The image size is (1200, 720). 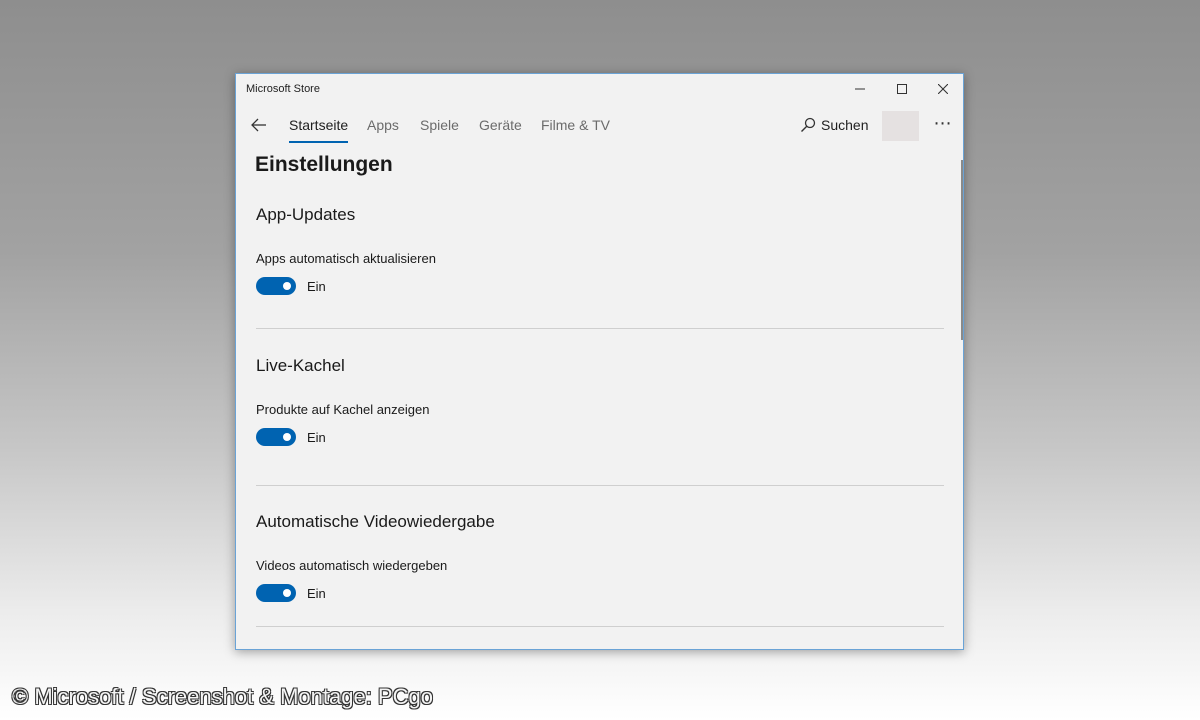 I want to click on tab-filme-tv: Filme & TV, so click(x=575, y=125).